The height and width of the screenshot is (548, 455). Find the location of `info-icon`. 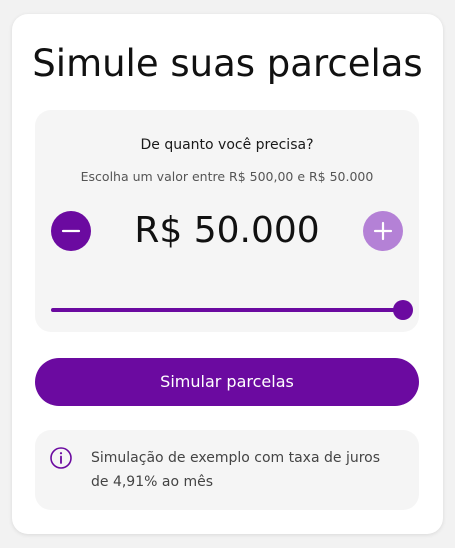

info-icon is located at coordinates (61, 458).